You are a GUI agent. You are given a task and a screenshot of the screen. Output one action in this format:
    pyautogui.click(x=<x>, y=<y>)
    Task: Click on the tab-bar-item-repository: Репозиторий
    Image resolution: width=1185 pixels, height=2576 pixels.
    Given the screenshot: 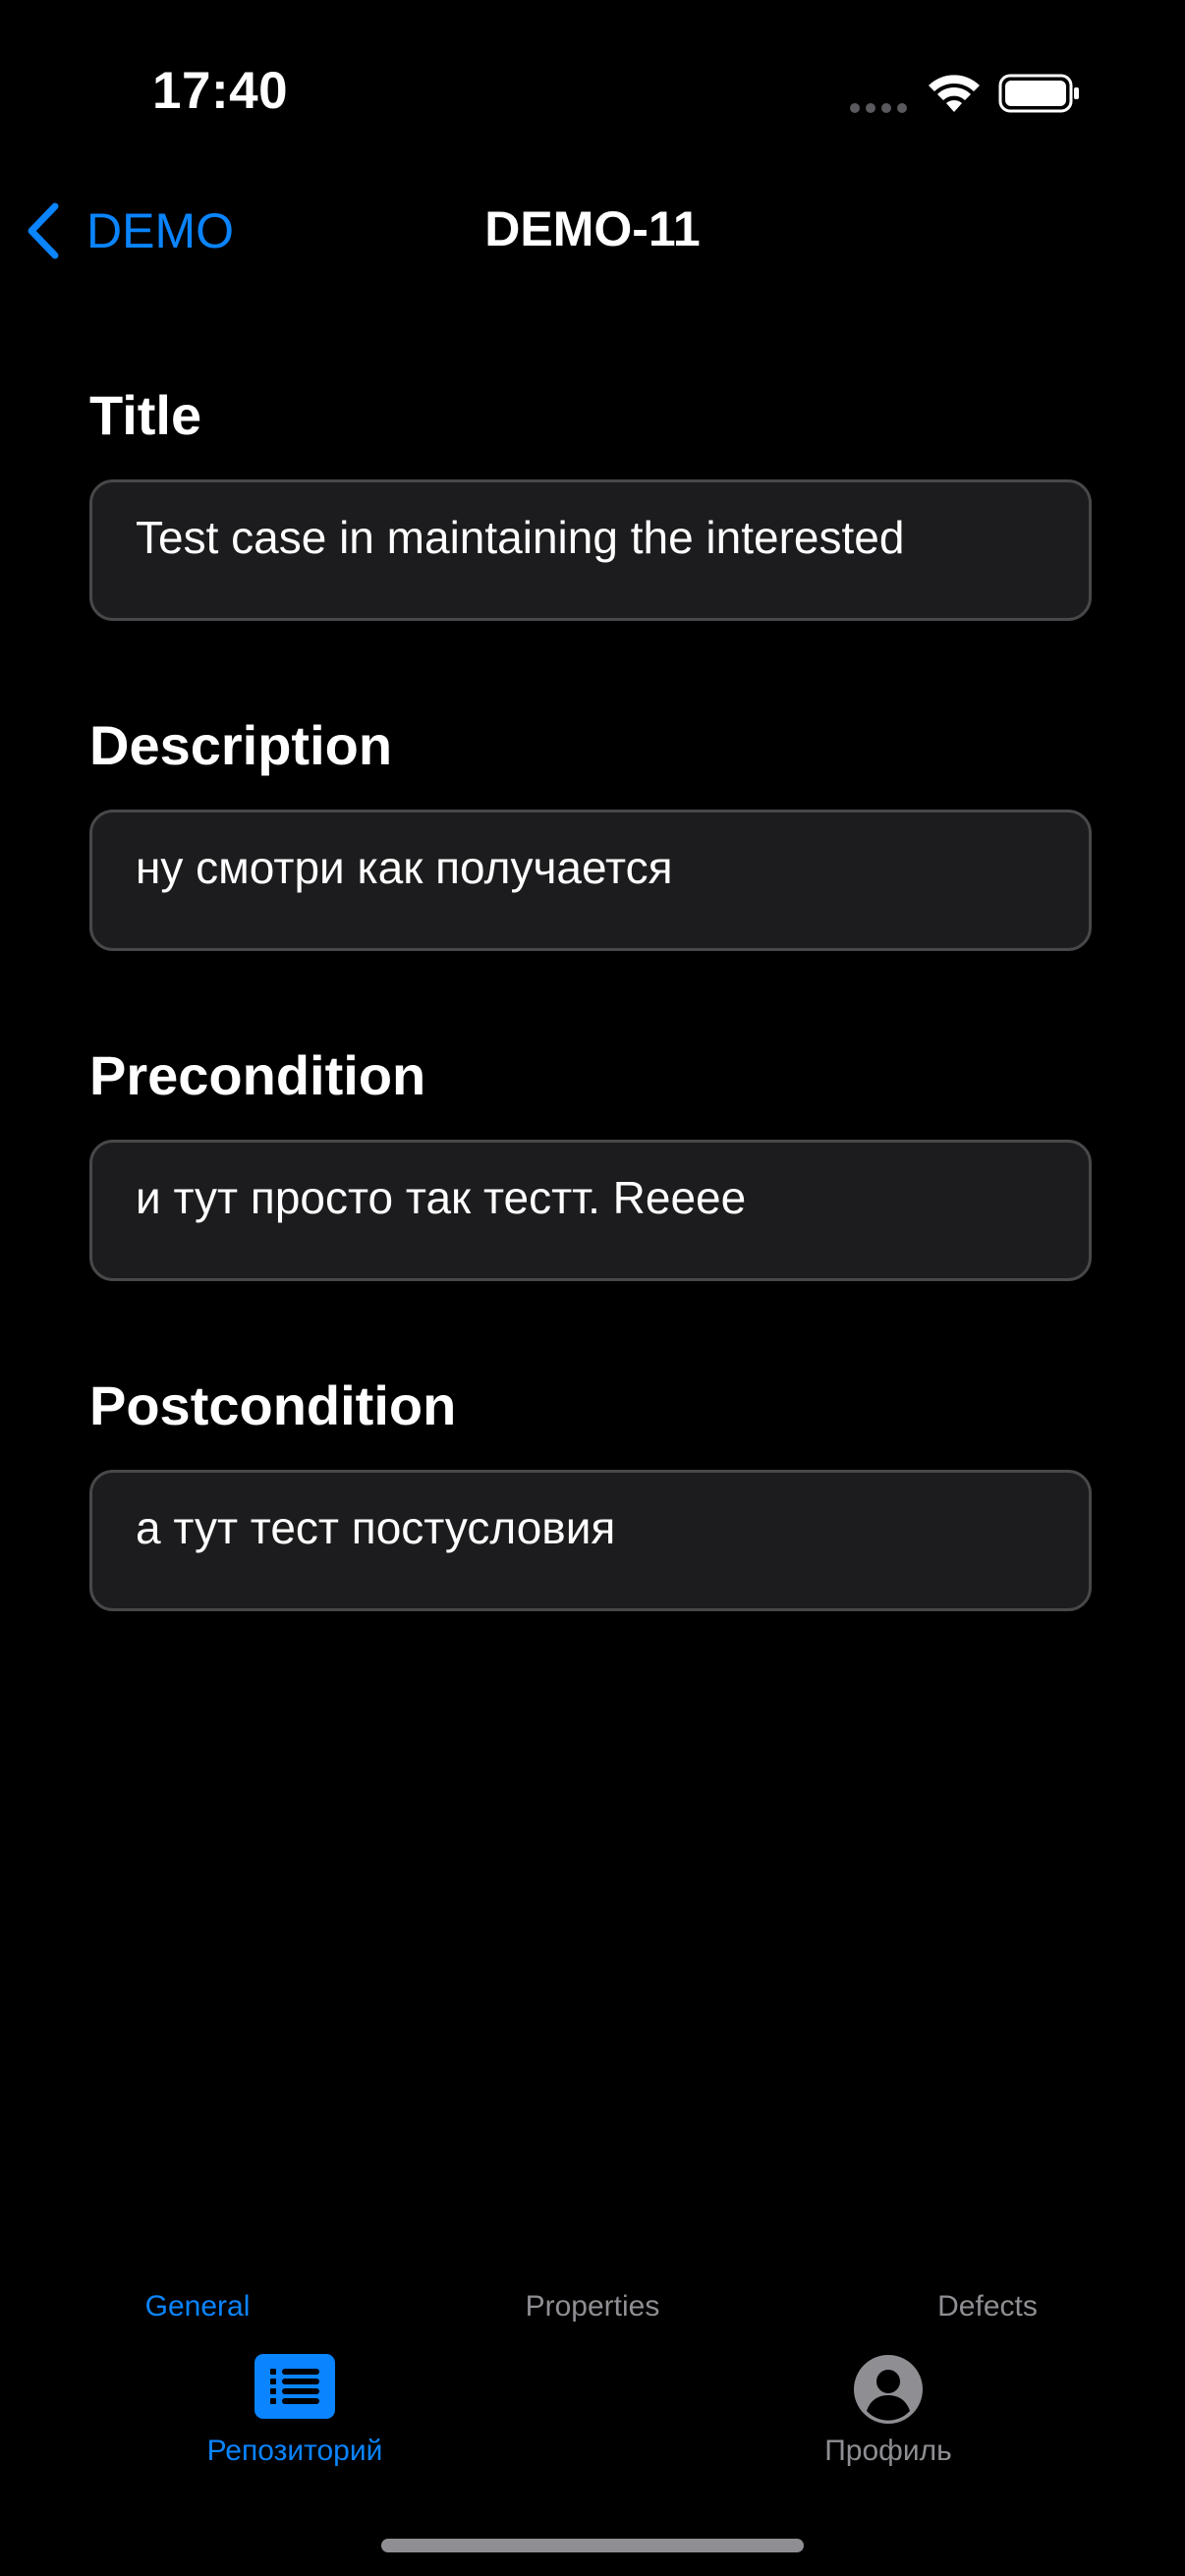 What is the action you would take?
    pyautogui.click(x=294, y=2412)
    